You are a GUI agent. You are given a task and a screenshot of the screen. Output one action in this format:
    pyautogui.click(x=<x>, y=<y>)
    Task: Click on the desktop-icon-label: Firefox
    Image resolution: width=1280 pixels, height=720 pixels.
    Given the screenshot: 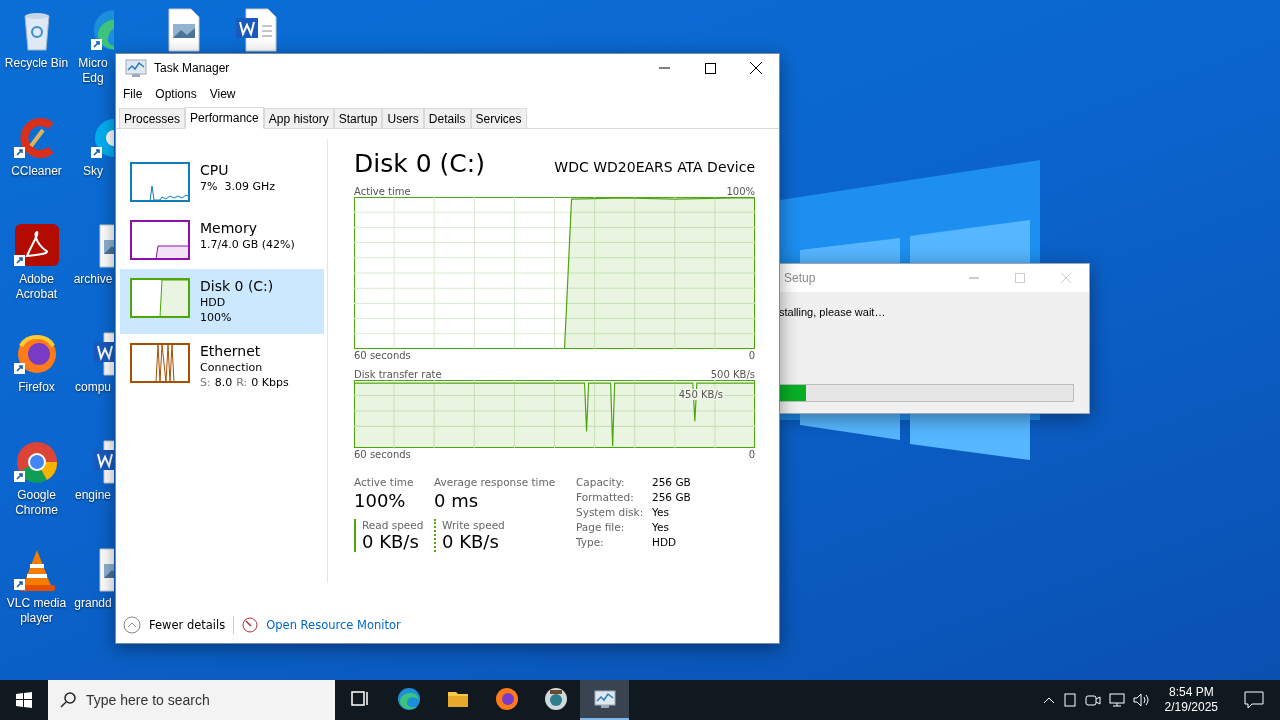 What is the action you would take?
    pyautogui.click(x=36, y=387)
    